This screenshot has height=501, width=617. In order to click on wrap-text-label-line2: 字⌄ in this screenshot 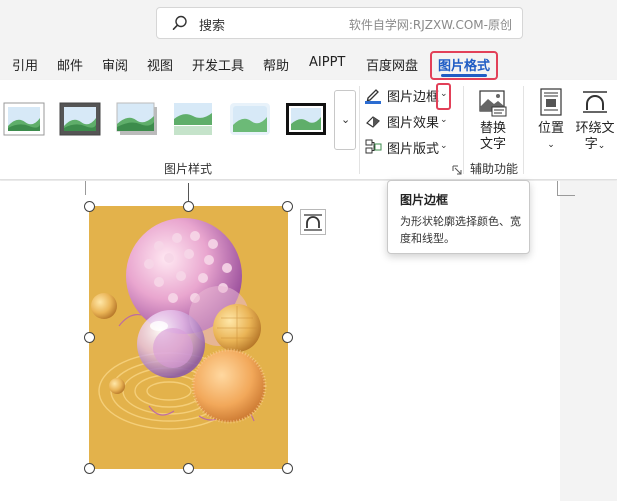, I will do `click(595, 144)`.